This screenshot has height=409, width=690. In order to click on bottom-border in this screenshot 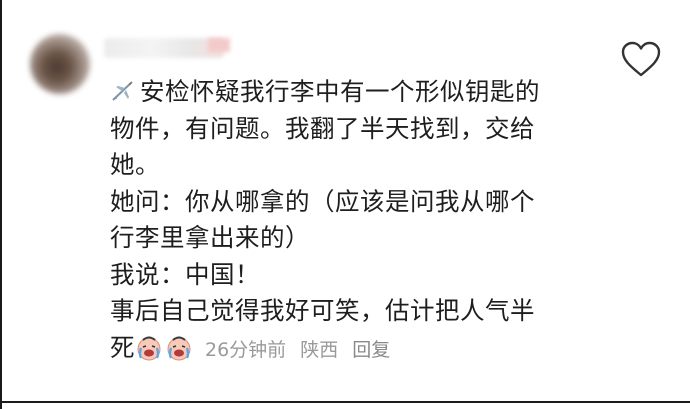, I will do `click(345, 402)`.